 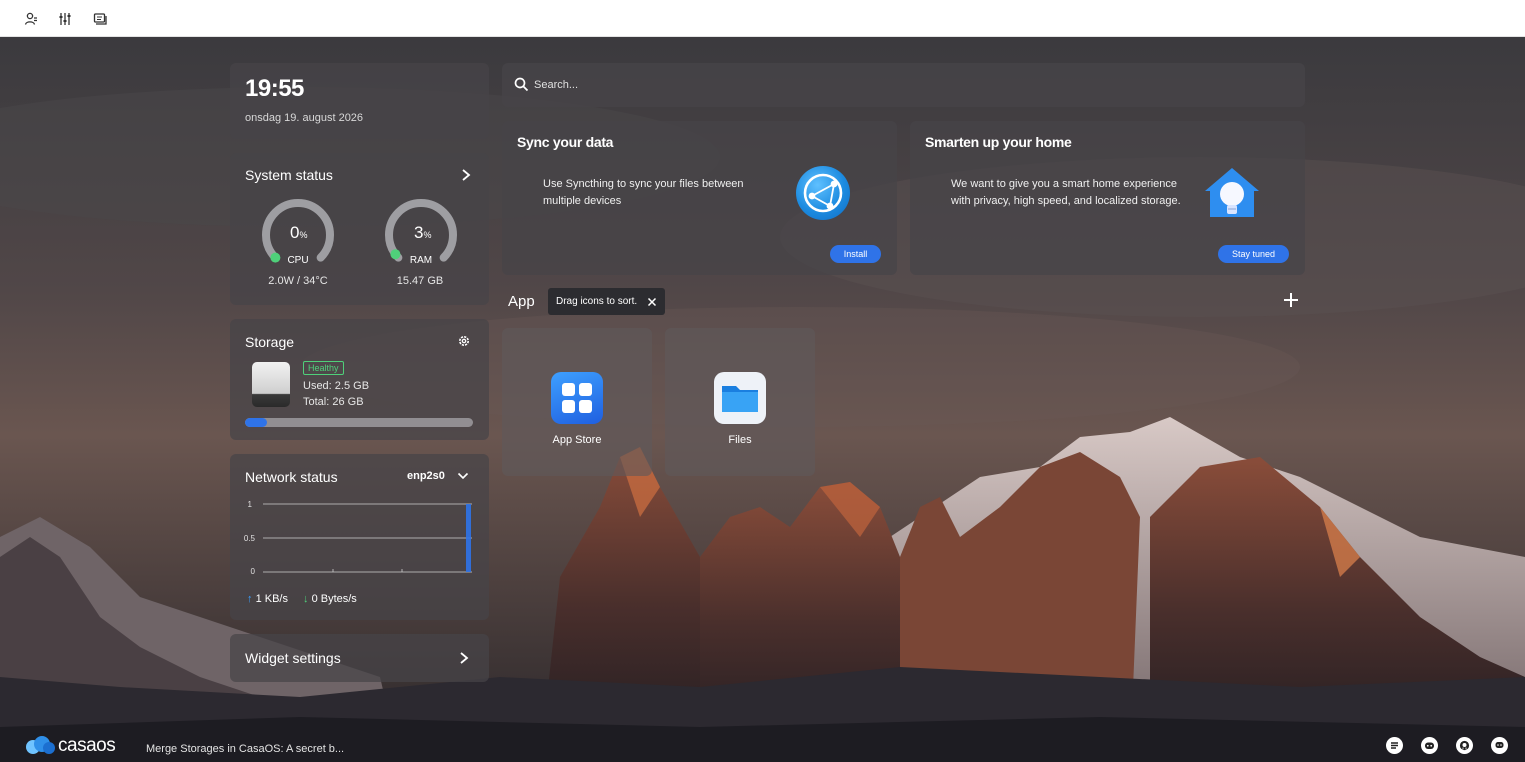 I want to click on ram-label: RAM, so click(x=421, y=260).